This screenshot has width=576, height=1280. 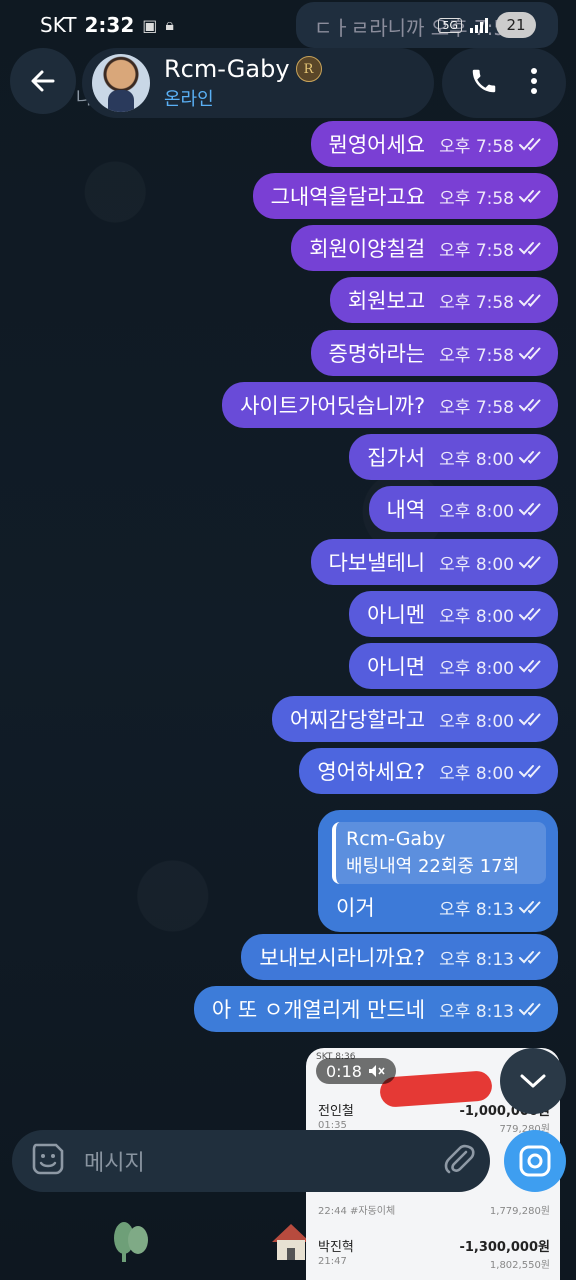 What do you see at coordinates (428, 771) in the screenshot?
I see `message-bubble: 영어하세요? 오후 8:00` at bounding box center [428, 771].